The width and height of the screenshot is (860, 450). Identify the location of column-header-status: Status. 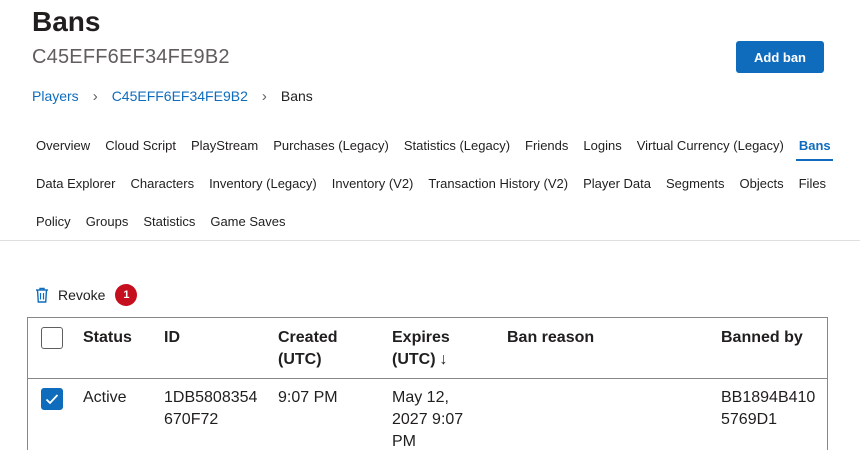
(107, 338).